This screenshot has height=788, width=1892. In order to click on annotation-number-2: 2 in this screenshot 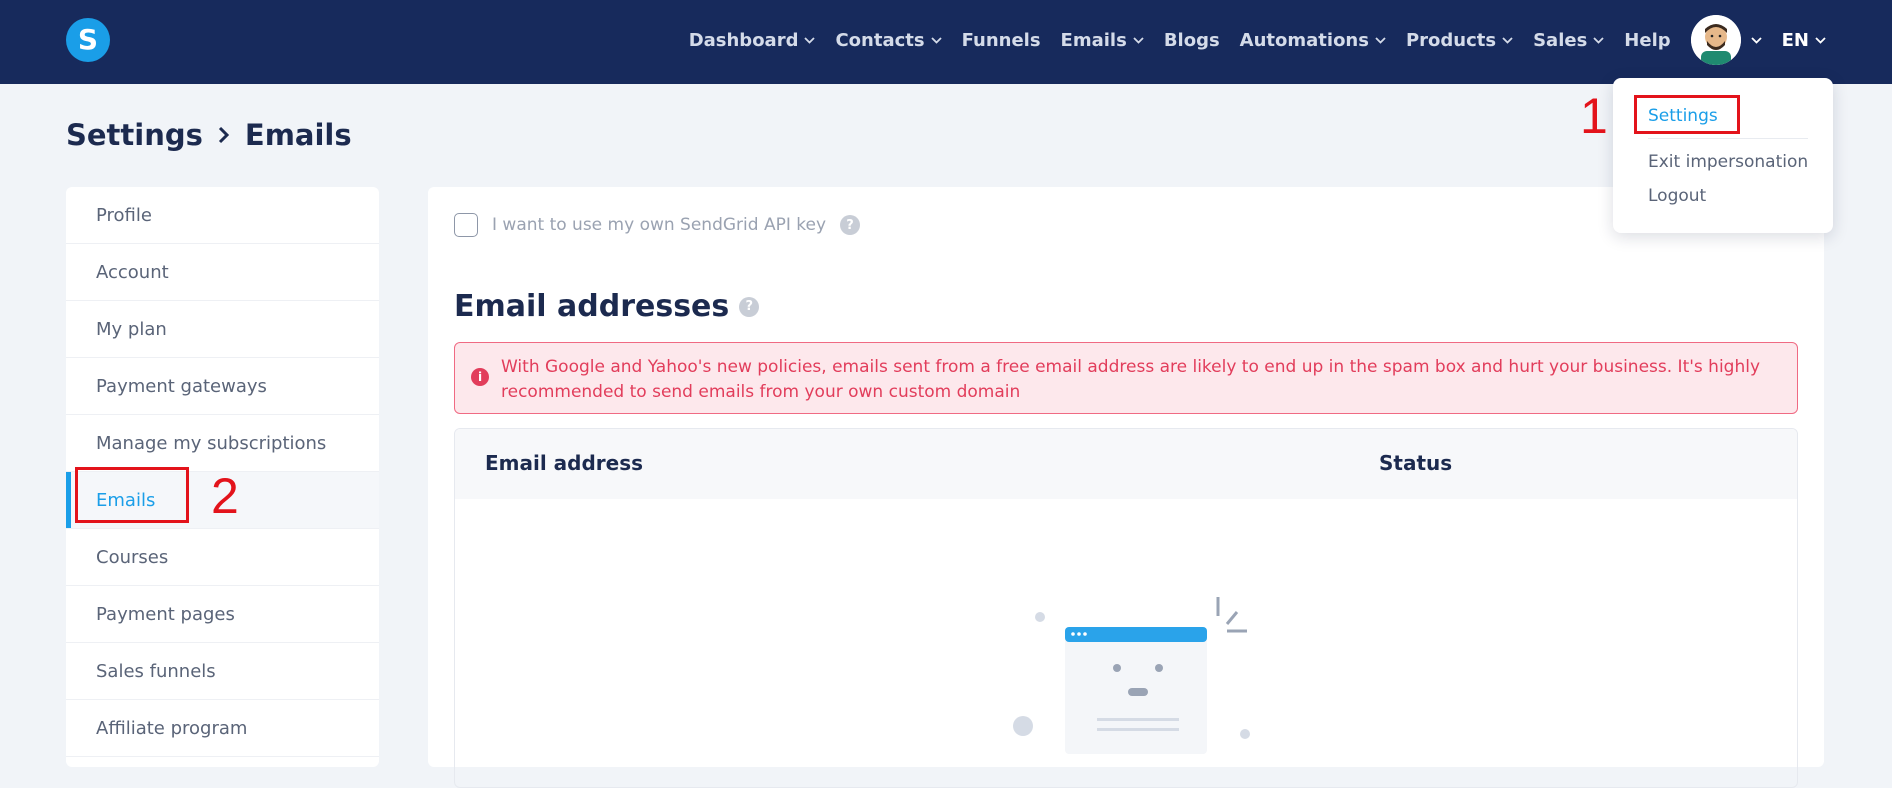, I will do `click(225, 496)`.